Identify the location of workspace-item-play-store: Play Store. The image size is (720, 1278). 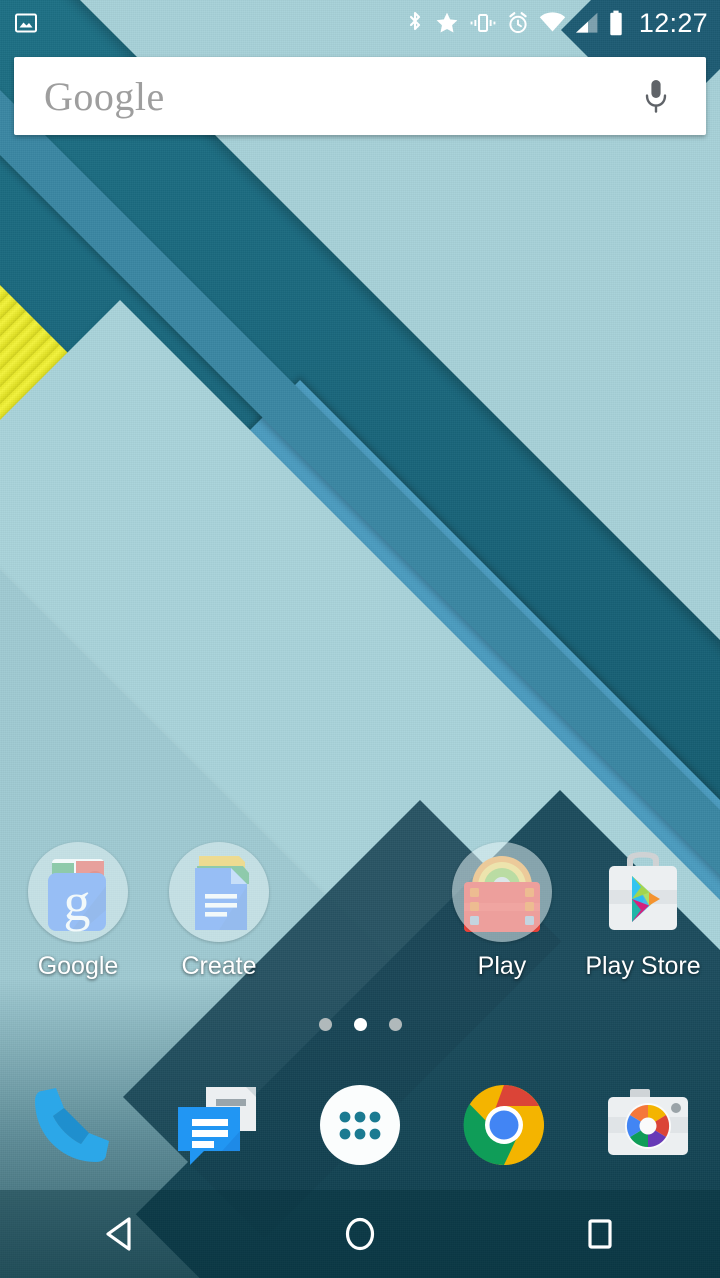
(643, 910).